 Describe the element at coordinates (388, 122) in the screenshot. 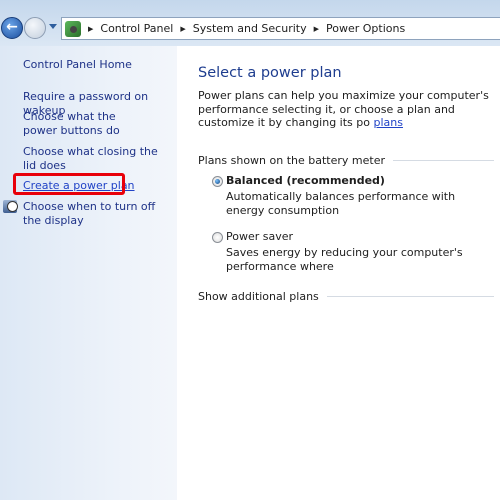

I see `plans-link: plans` at that location.